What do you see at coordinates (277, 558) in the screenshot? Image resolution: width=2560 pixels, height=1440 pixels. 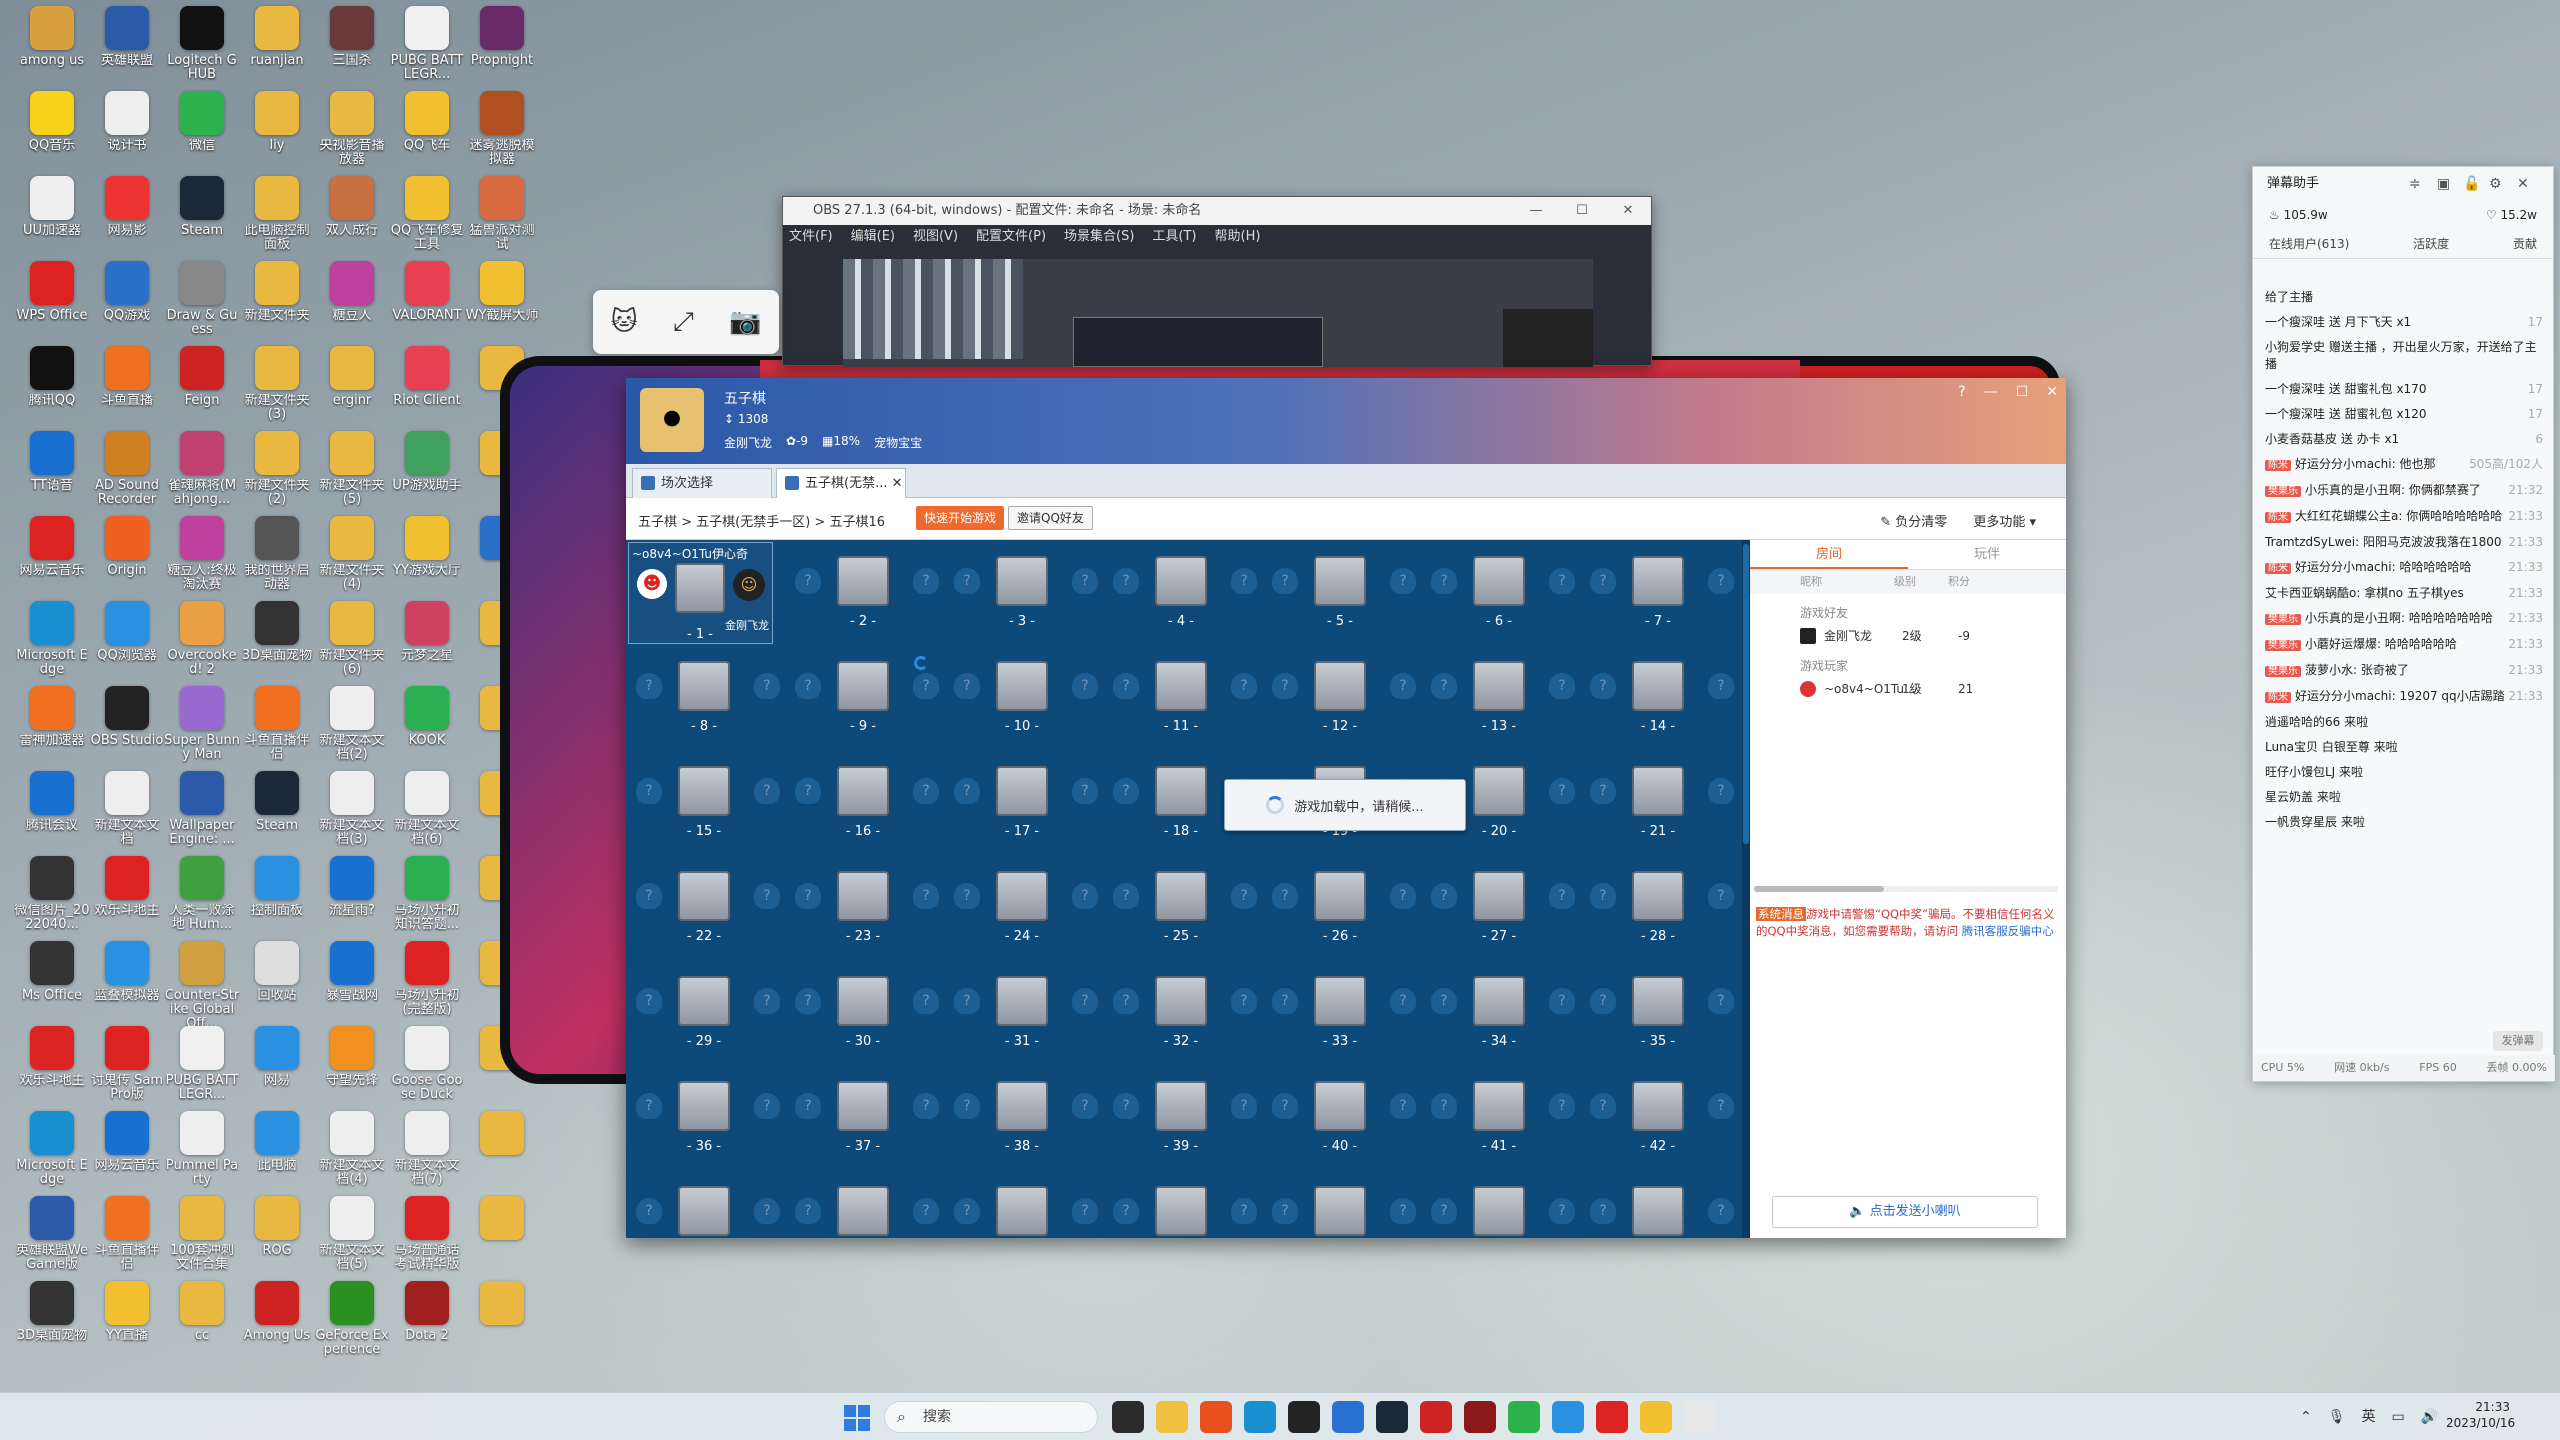 I see `desktop-icon: 我的世界启动器` at bounding box center [277, 558].